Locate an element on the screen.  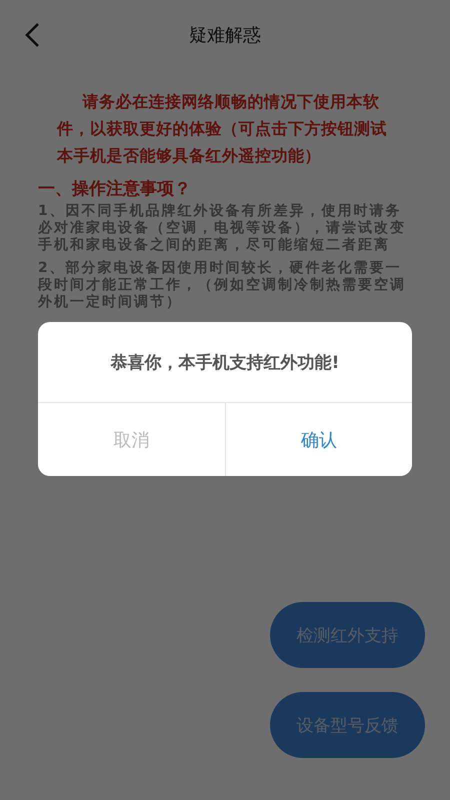
section-heading: 一、操作注意事项？ is located at coordinates (115, 189).